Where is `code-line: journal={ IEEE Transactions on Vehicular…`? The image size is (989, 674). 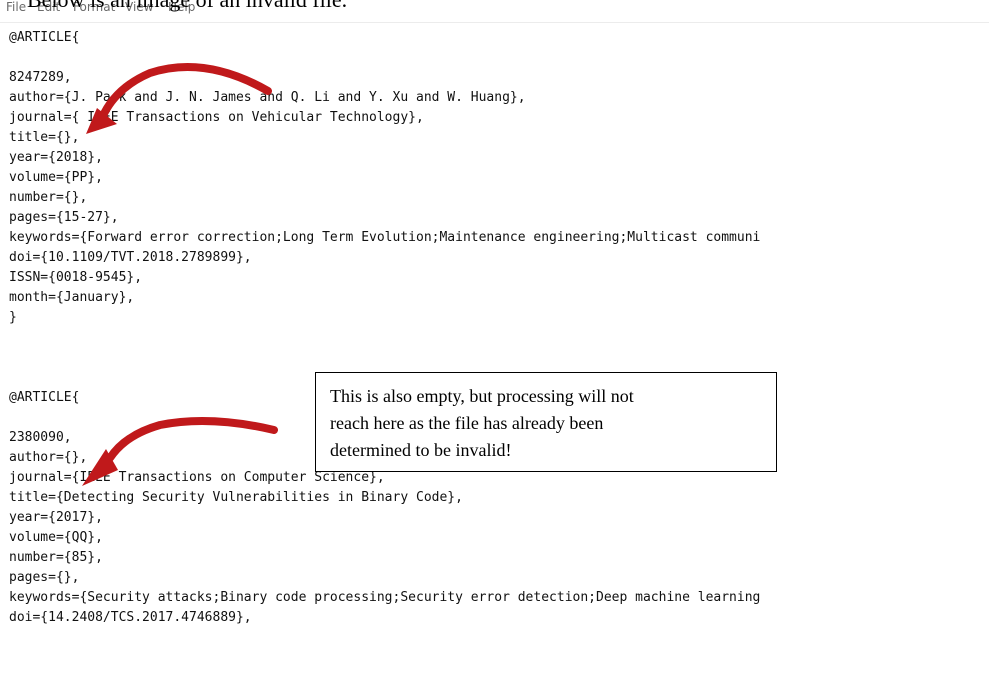 code-line: journal={ IEEE Transactions on Vehicular… is located at coordinates (216, 117).